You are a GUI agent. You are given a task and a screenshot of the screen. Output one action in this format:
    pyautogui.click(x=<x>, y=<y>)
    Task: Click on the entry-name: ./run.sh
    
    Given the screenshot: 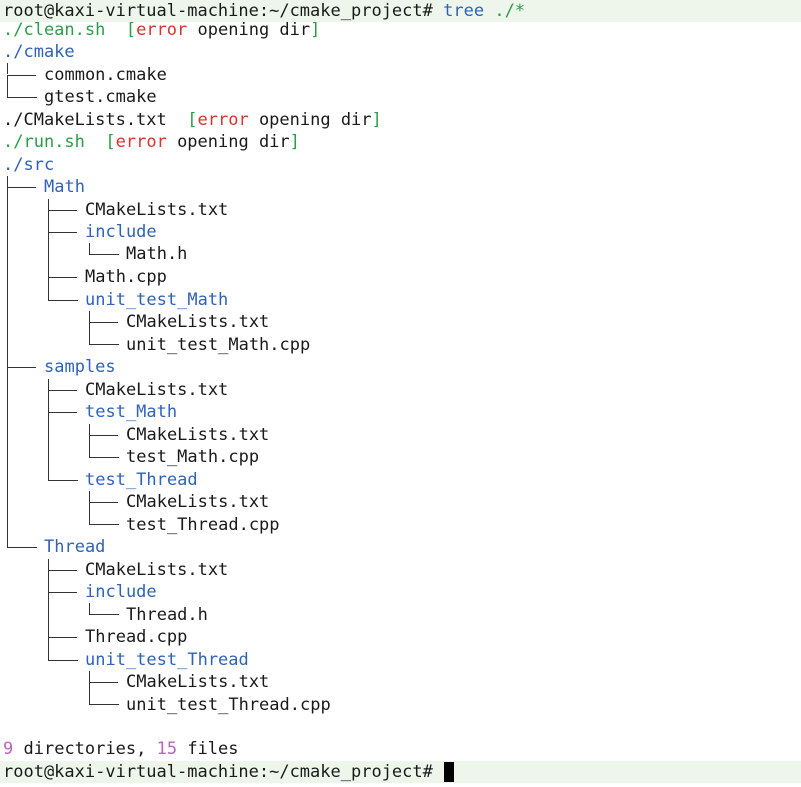 What is the action you would take?
    pyautogui.click(x=44, y=142)
    